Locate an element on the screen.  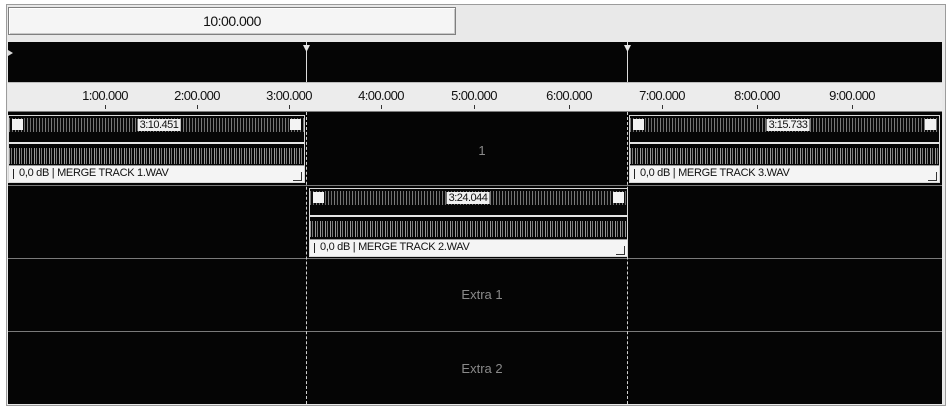
clip-length: 3:24.044 is located at coordinates (468, 198).